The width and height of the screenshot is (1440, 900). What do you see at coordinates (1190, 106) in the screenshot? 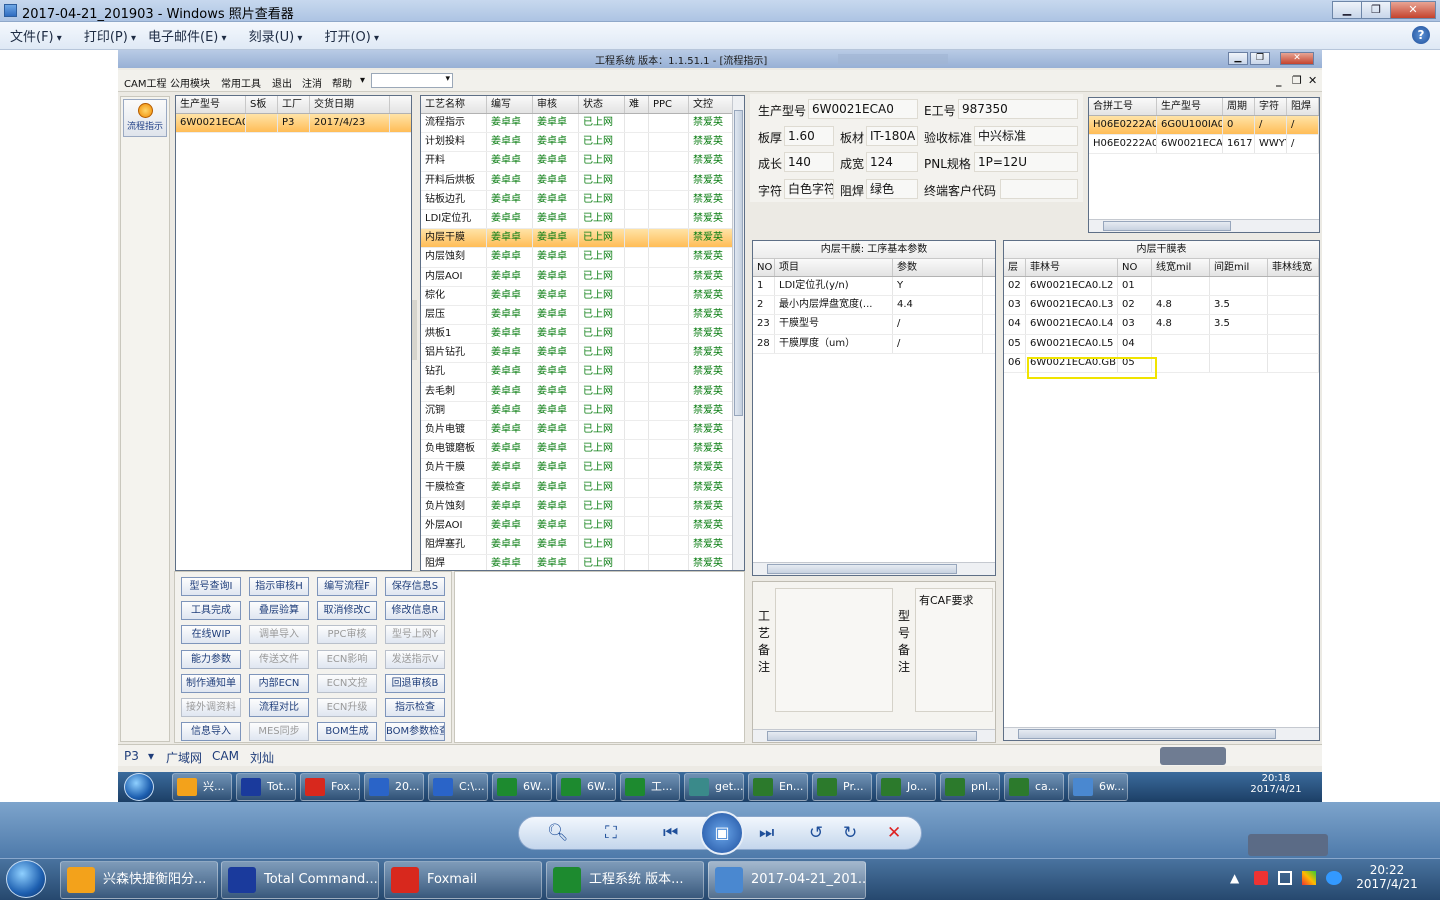
I see `merge-col-model: 生产型号` at bounding box center [1190, 106].